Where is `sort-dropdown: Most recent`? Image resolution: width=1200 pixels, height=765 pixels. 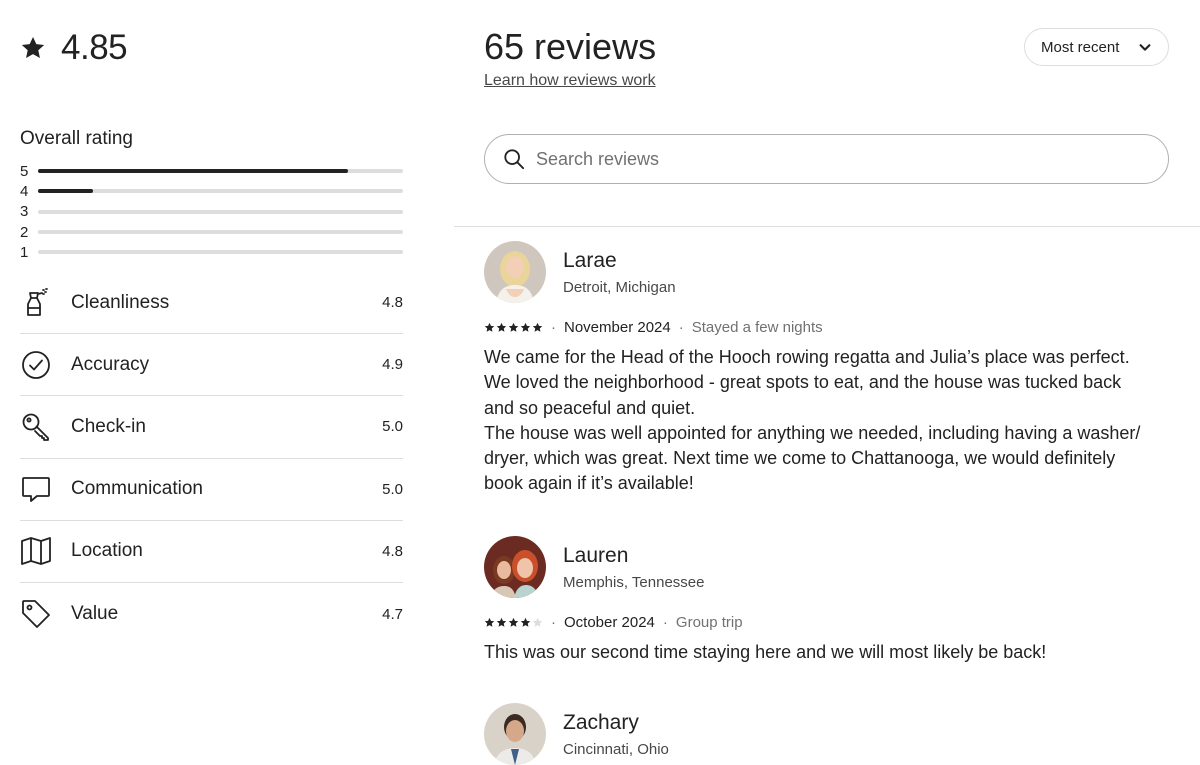 sort-dropdown: Most recent is located at coordinates (1096, 47).